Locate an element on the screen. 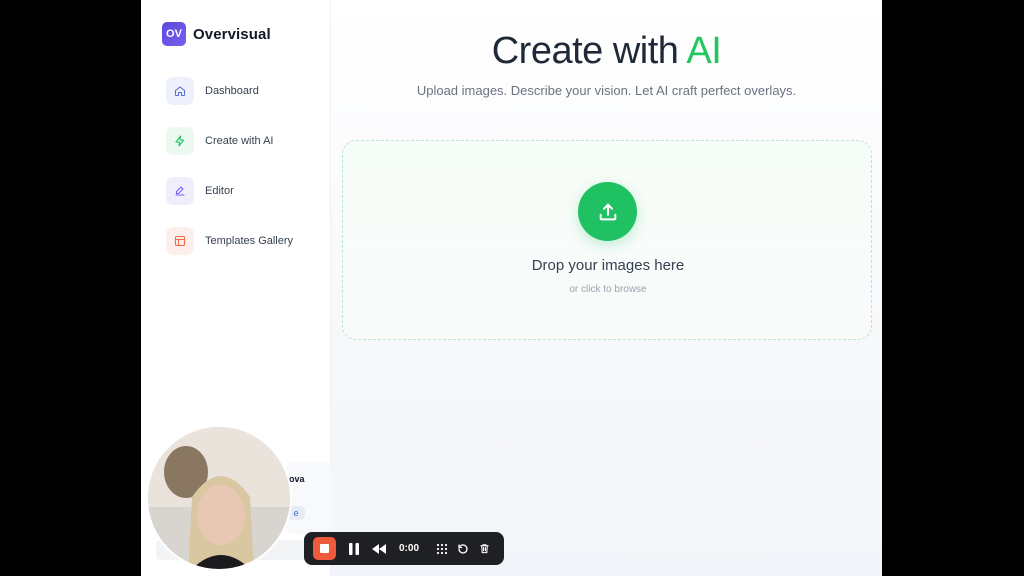  rewind-button is located at coordinates (379, 548).